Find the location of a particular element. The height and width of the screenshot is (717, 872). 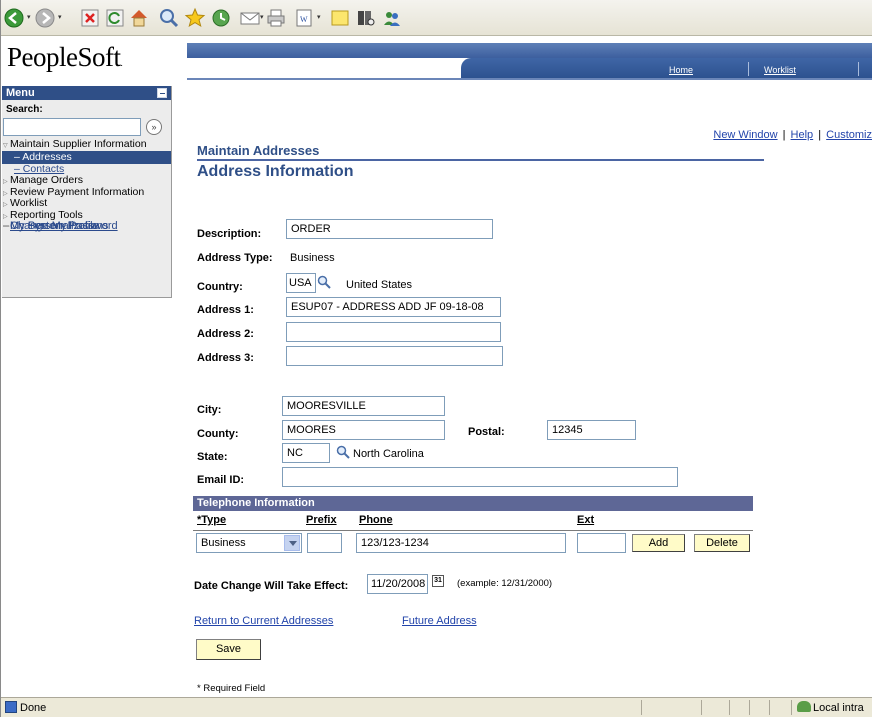

county-input: MOORES is located at coordinates (363, 430).